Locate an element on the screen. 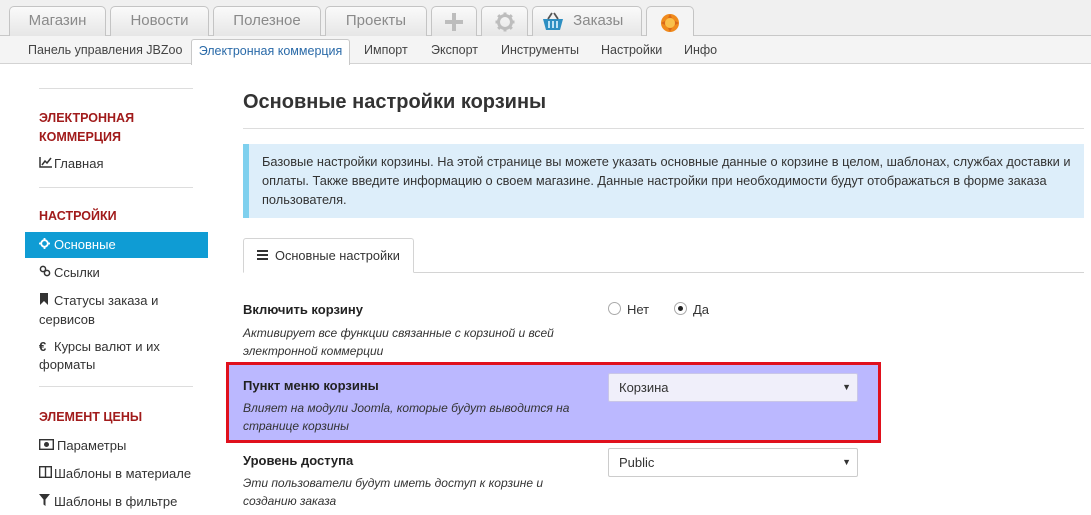  sidebar-item-label: Статусы заказа и сервисов is located at coordinates (99, 310).